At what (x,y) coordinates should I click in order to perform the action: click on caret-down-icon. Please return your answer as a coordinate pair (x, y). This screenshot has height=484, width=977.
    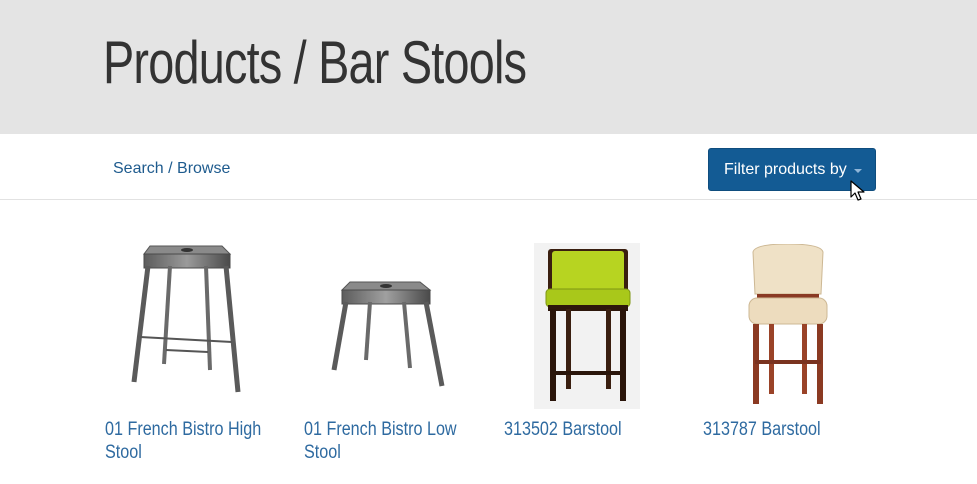
    Looking at the image, I should click on (857, 170).